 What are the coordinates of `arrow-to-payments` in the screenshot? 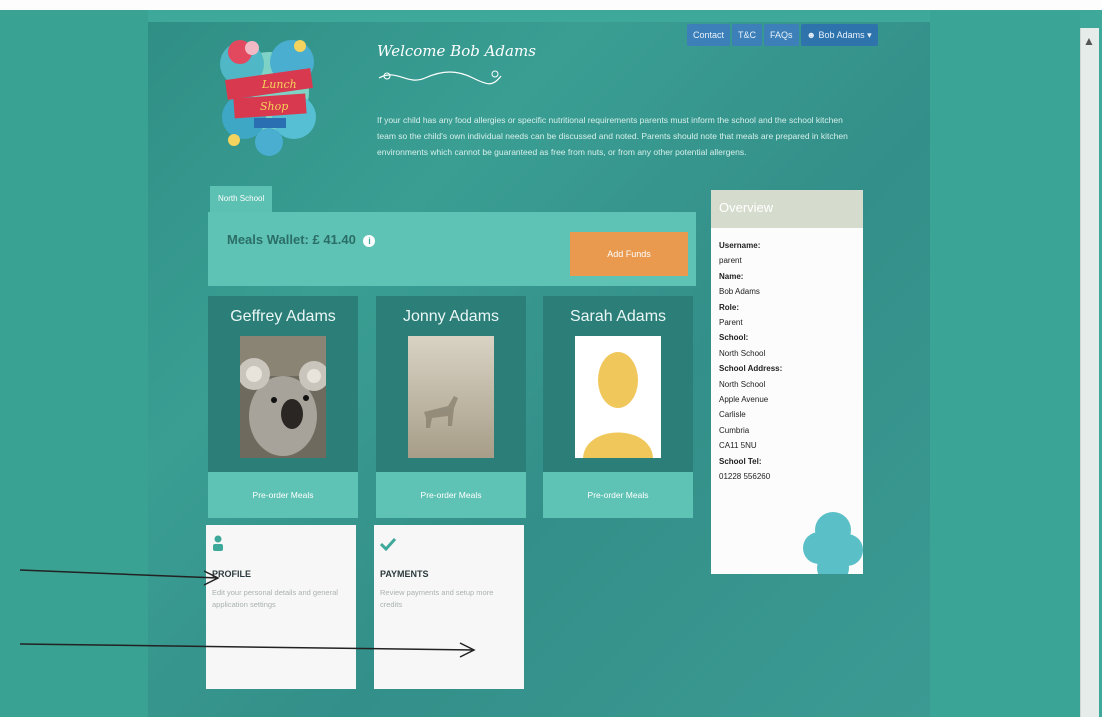 It's located at (247, 650).